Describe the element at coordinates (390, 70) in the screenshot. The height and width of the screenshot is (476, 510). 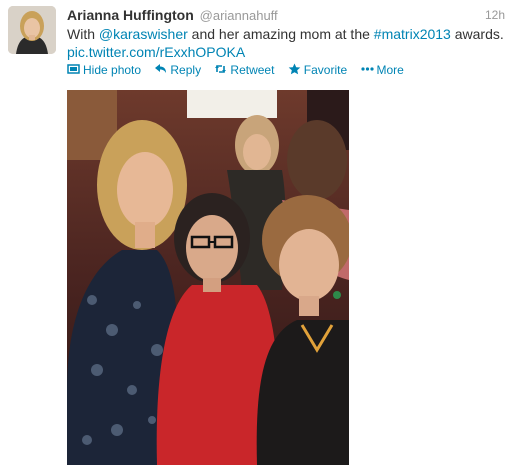
I see `more-label: More` at that location.